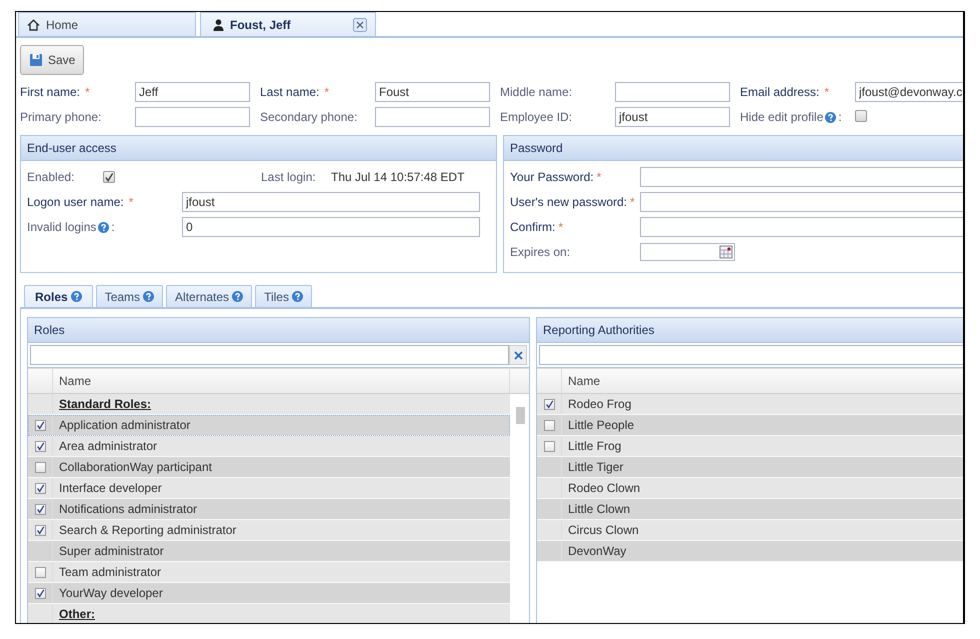 The width and height of the screenshot is (980, 639). Describe the element at coordinates (105, 404) in the screenshot. I see `group-heading: Standard Roles:` at that location.